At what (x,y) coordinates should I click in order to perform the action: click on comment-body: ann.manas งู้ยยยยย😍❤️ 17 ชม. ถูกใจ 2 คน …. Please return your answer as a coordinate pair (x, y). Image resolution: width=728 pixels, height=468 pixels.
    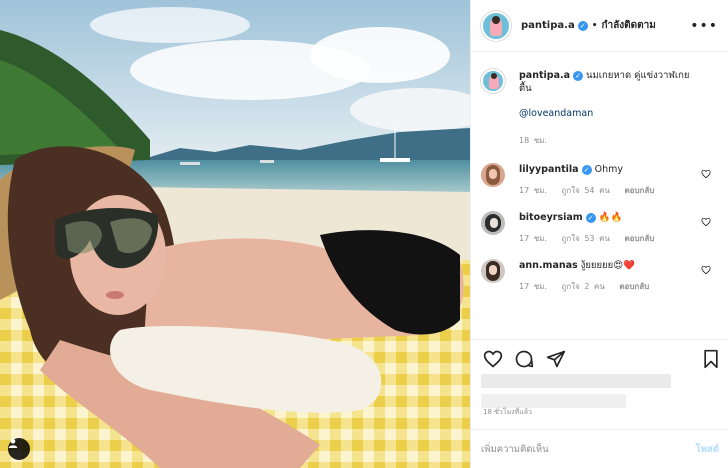
    Looking at the image, I should click on (609, 276).